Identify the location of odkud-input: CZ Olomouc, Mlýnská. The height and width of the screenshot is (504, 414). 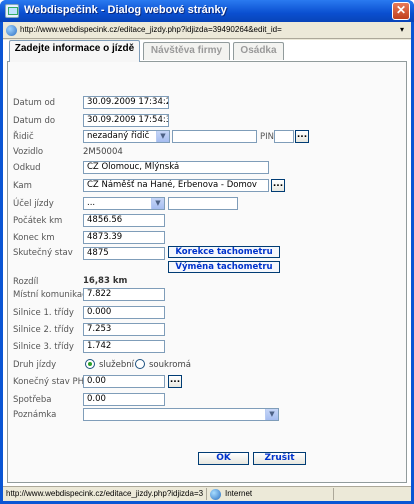
(176, 167).